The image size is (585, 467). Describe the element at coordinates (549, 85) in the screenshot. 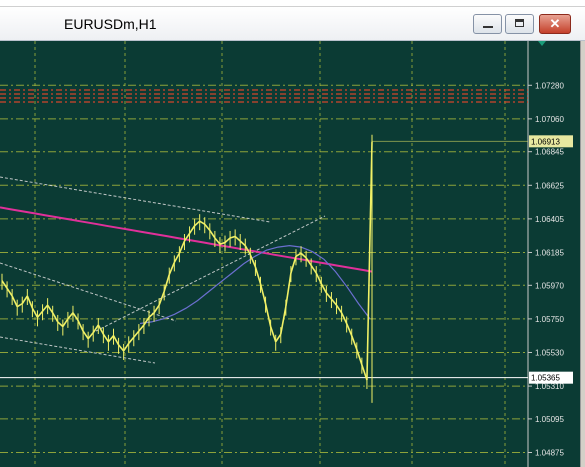

I see `price-tick-label: 1.07280` at that location.